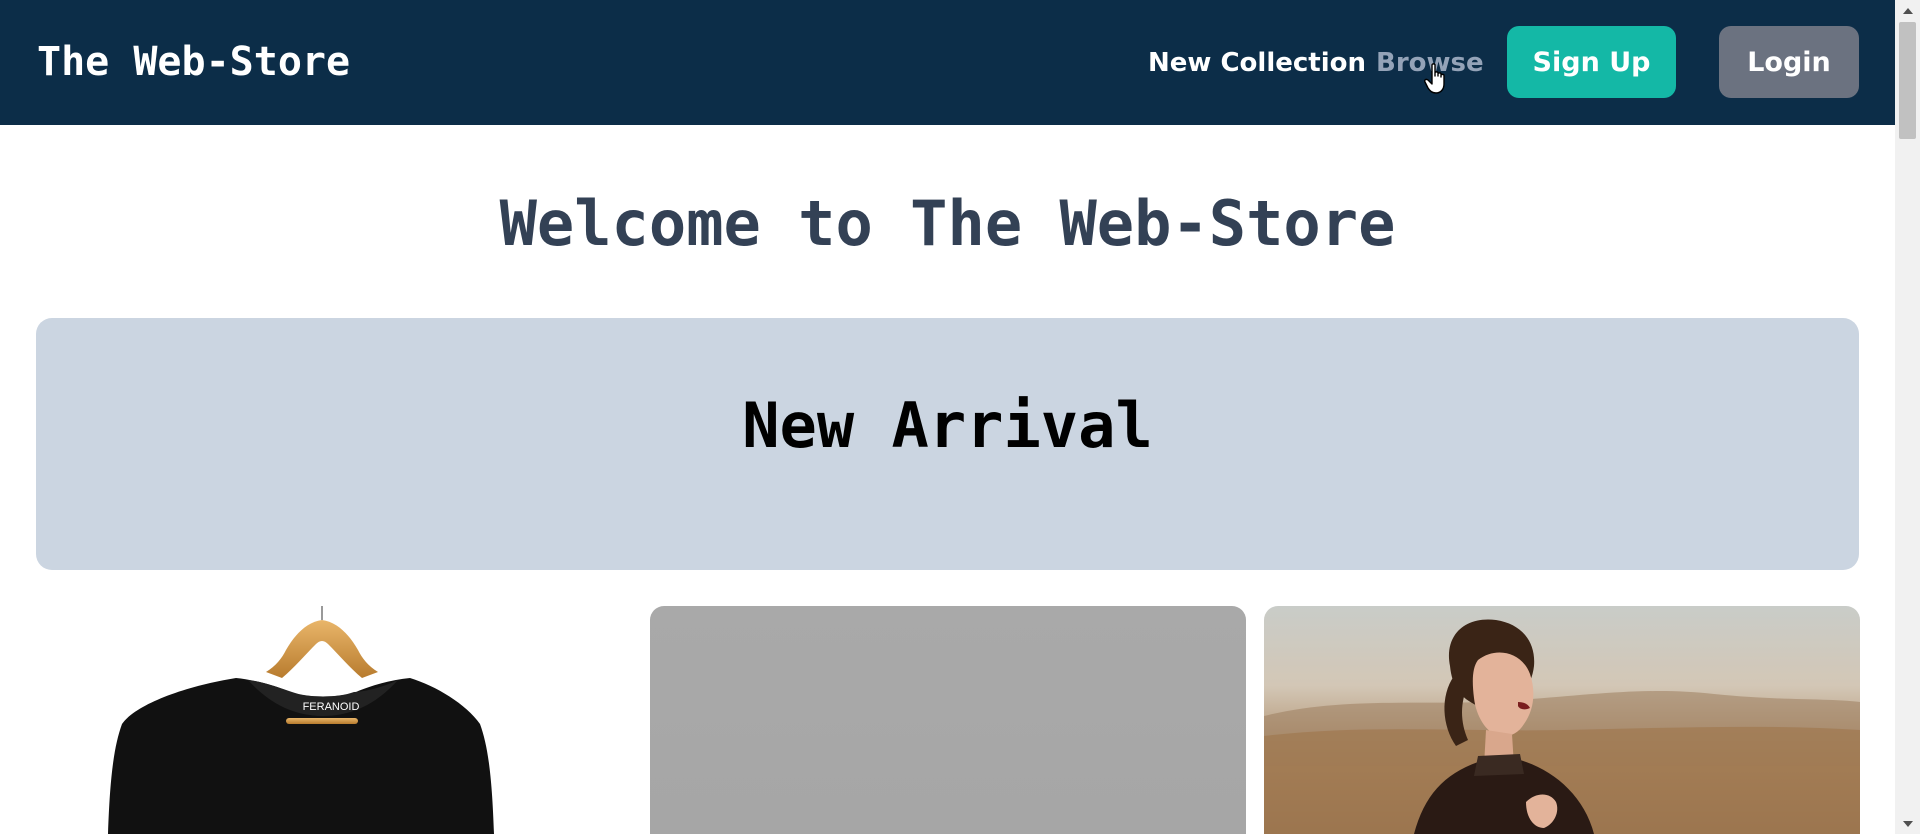 Image resolution: width=1920 pixels, height=834 pixels. Describe the element at coordinates (947, 425) in the screenshot. I see `banner-title: New Arrival` at that location.